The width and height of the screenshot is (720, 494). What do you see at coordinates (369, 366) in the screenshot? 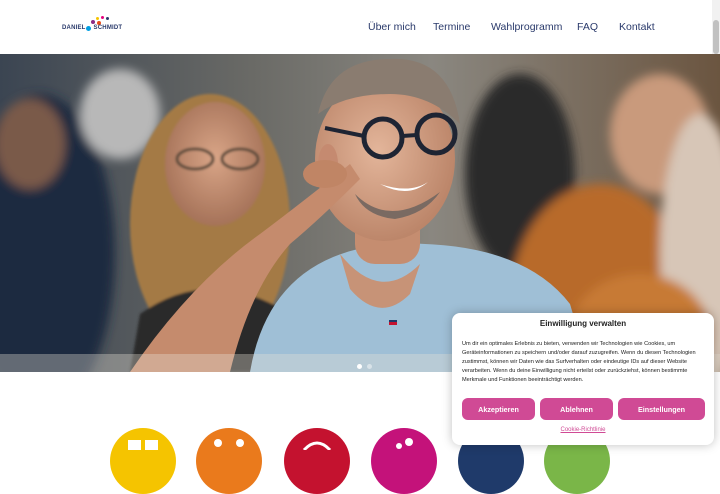
I see `slider-dot` at bounding box center [369, 366].